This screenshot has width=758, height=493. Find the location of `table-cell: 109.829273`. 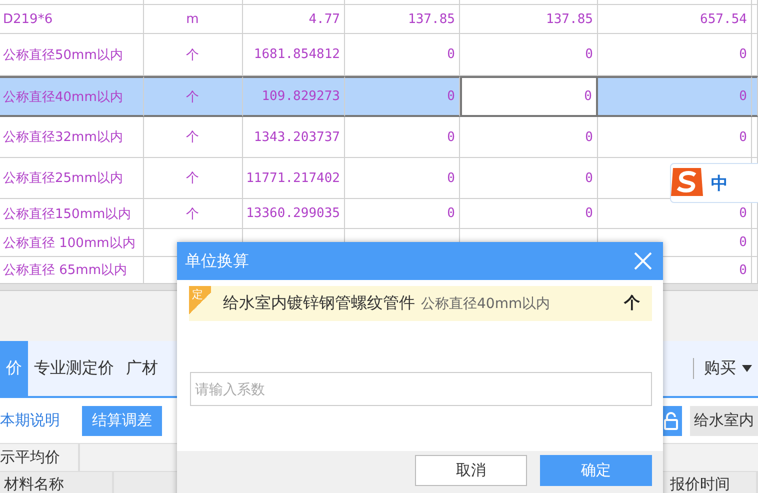

table-cell: 109.829273 is located at coordinates (294, 96).